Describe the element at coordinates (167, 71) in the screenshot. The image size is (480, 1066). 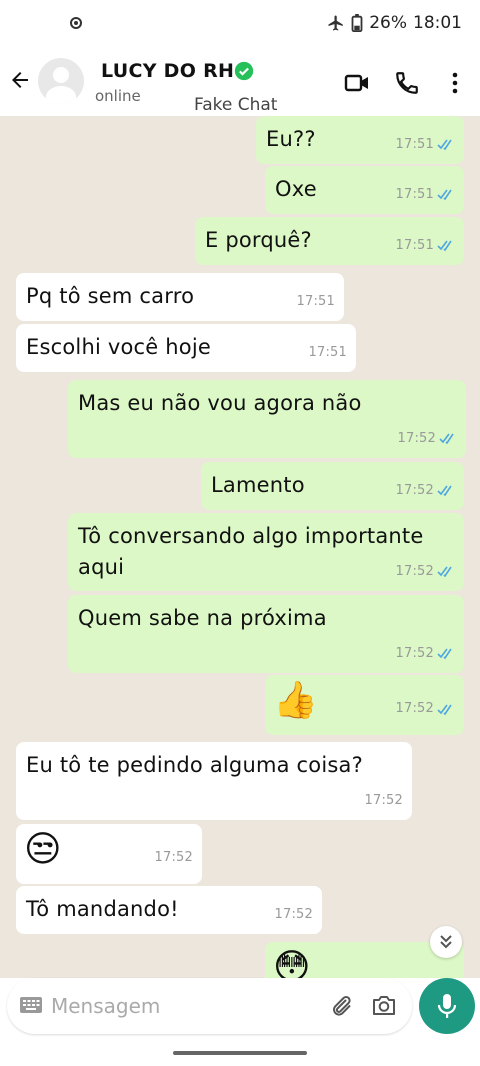
I see `contact-name: LUCY DO RH` at that location.